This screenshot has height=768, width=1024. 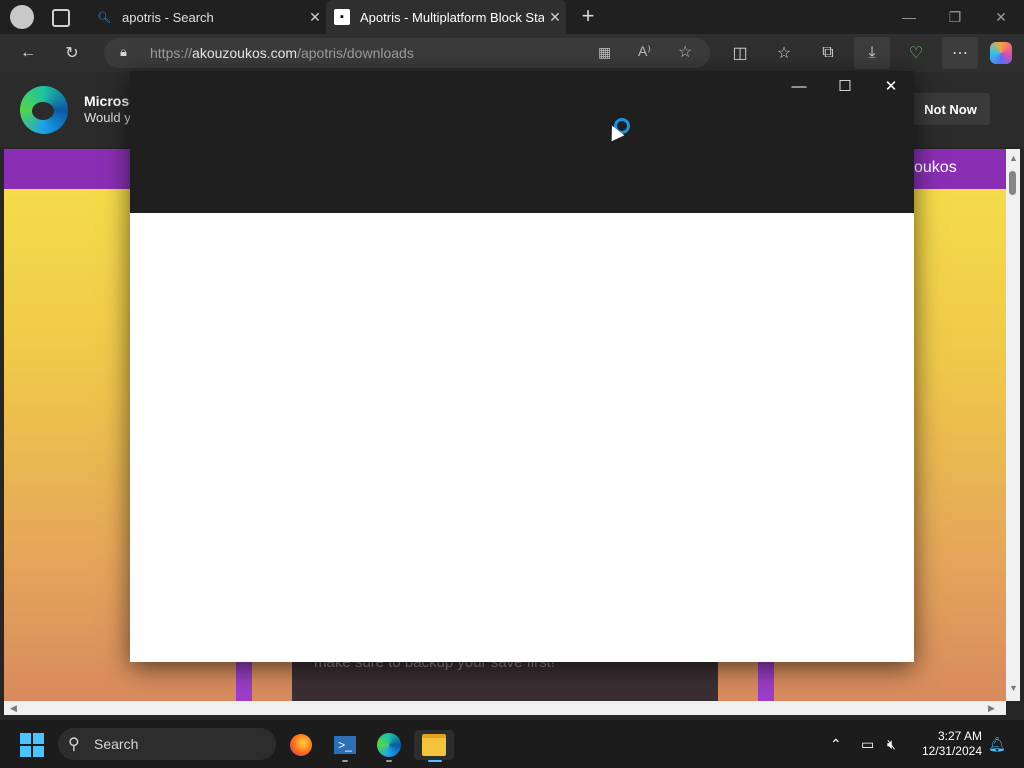 I want to click on edge-logo-icon, so click(x=44, y=110).